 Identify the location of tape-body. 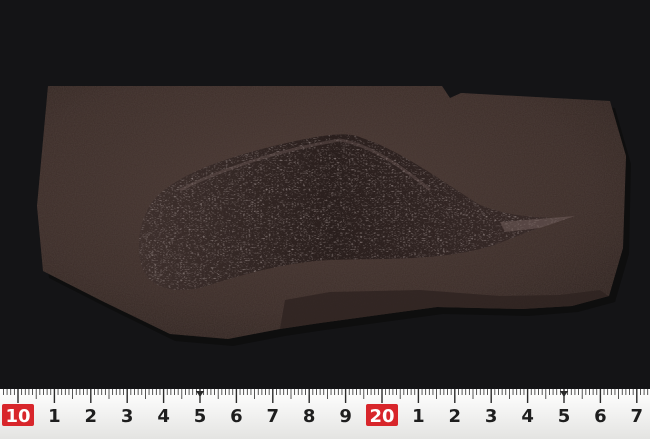
(325, 414).